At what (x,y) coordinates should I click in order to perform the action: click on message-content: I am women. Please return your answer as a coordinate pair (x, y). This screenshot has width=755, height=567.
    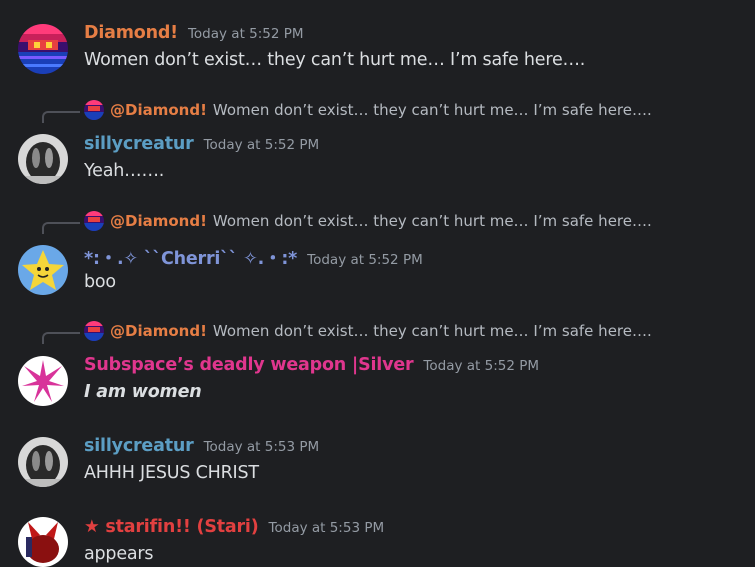
    Looking at the image, I should click on (143, 392).